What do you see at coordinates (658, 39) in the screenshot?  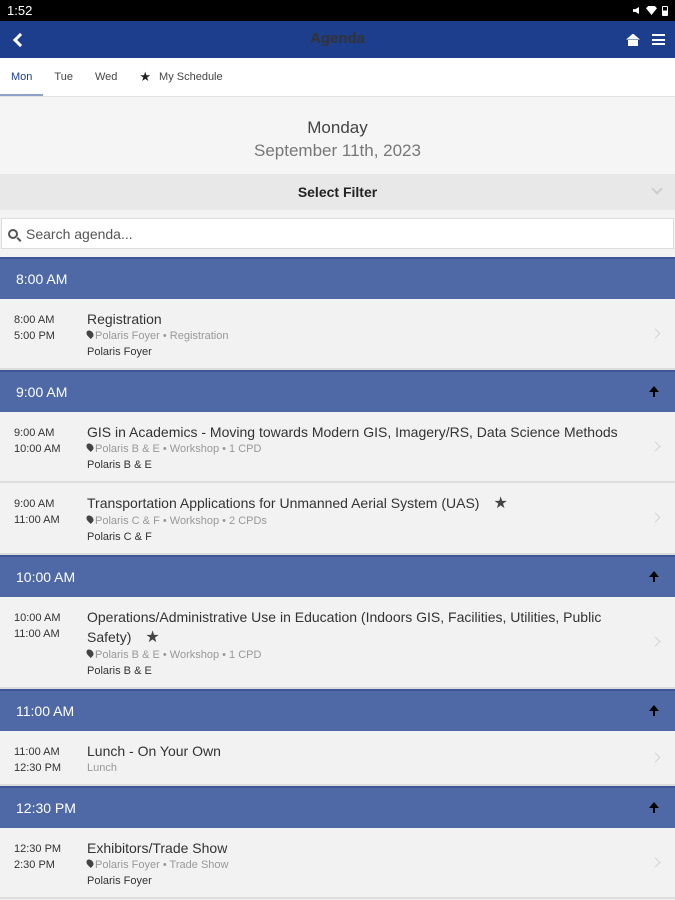 I see `menu-icon` at bounding box center [658, 39].